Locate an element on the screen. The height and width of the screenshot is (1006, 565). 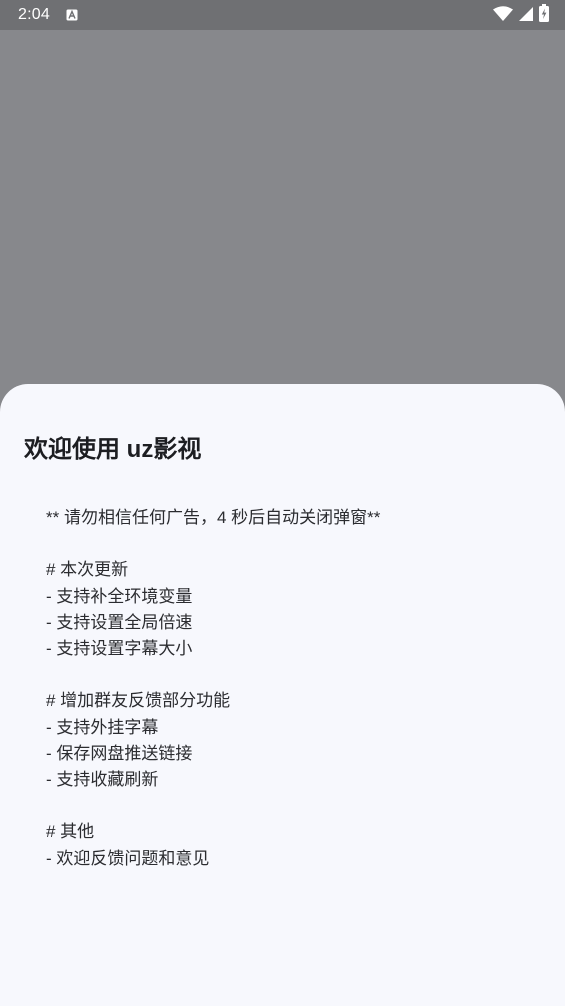
status-time: 2:04 is located at coordinates (34, 14).